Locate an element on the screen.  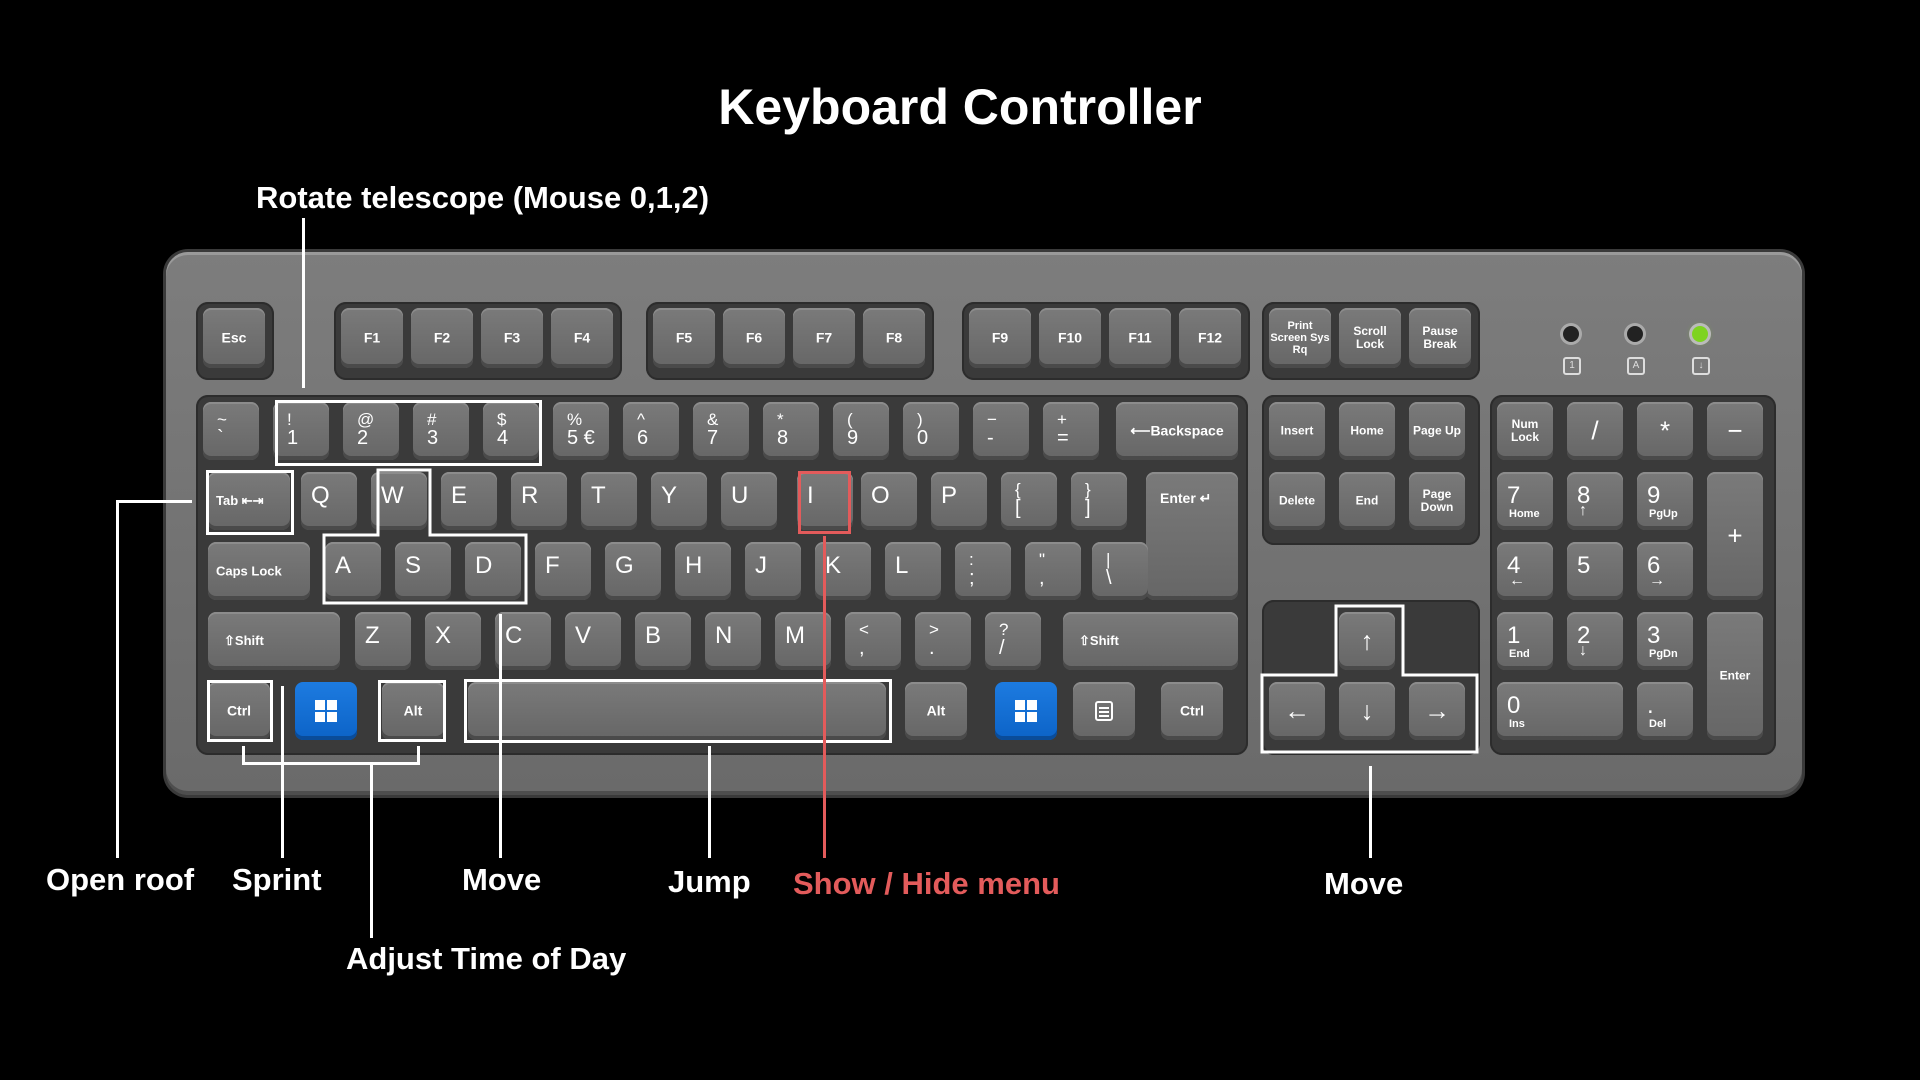
highlight-left-alt is located at coordinates (412, 711).